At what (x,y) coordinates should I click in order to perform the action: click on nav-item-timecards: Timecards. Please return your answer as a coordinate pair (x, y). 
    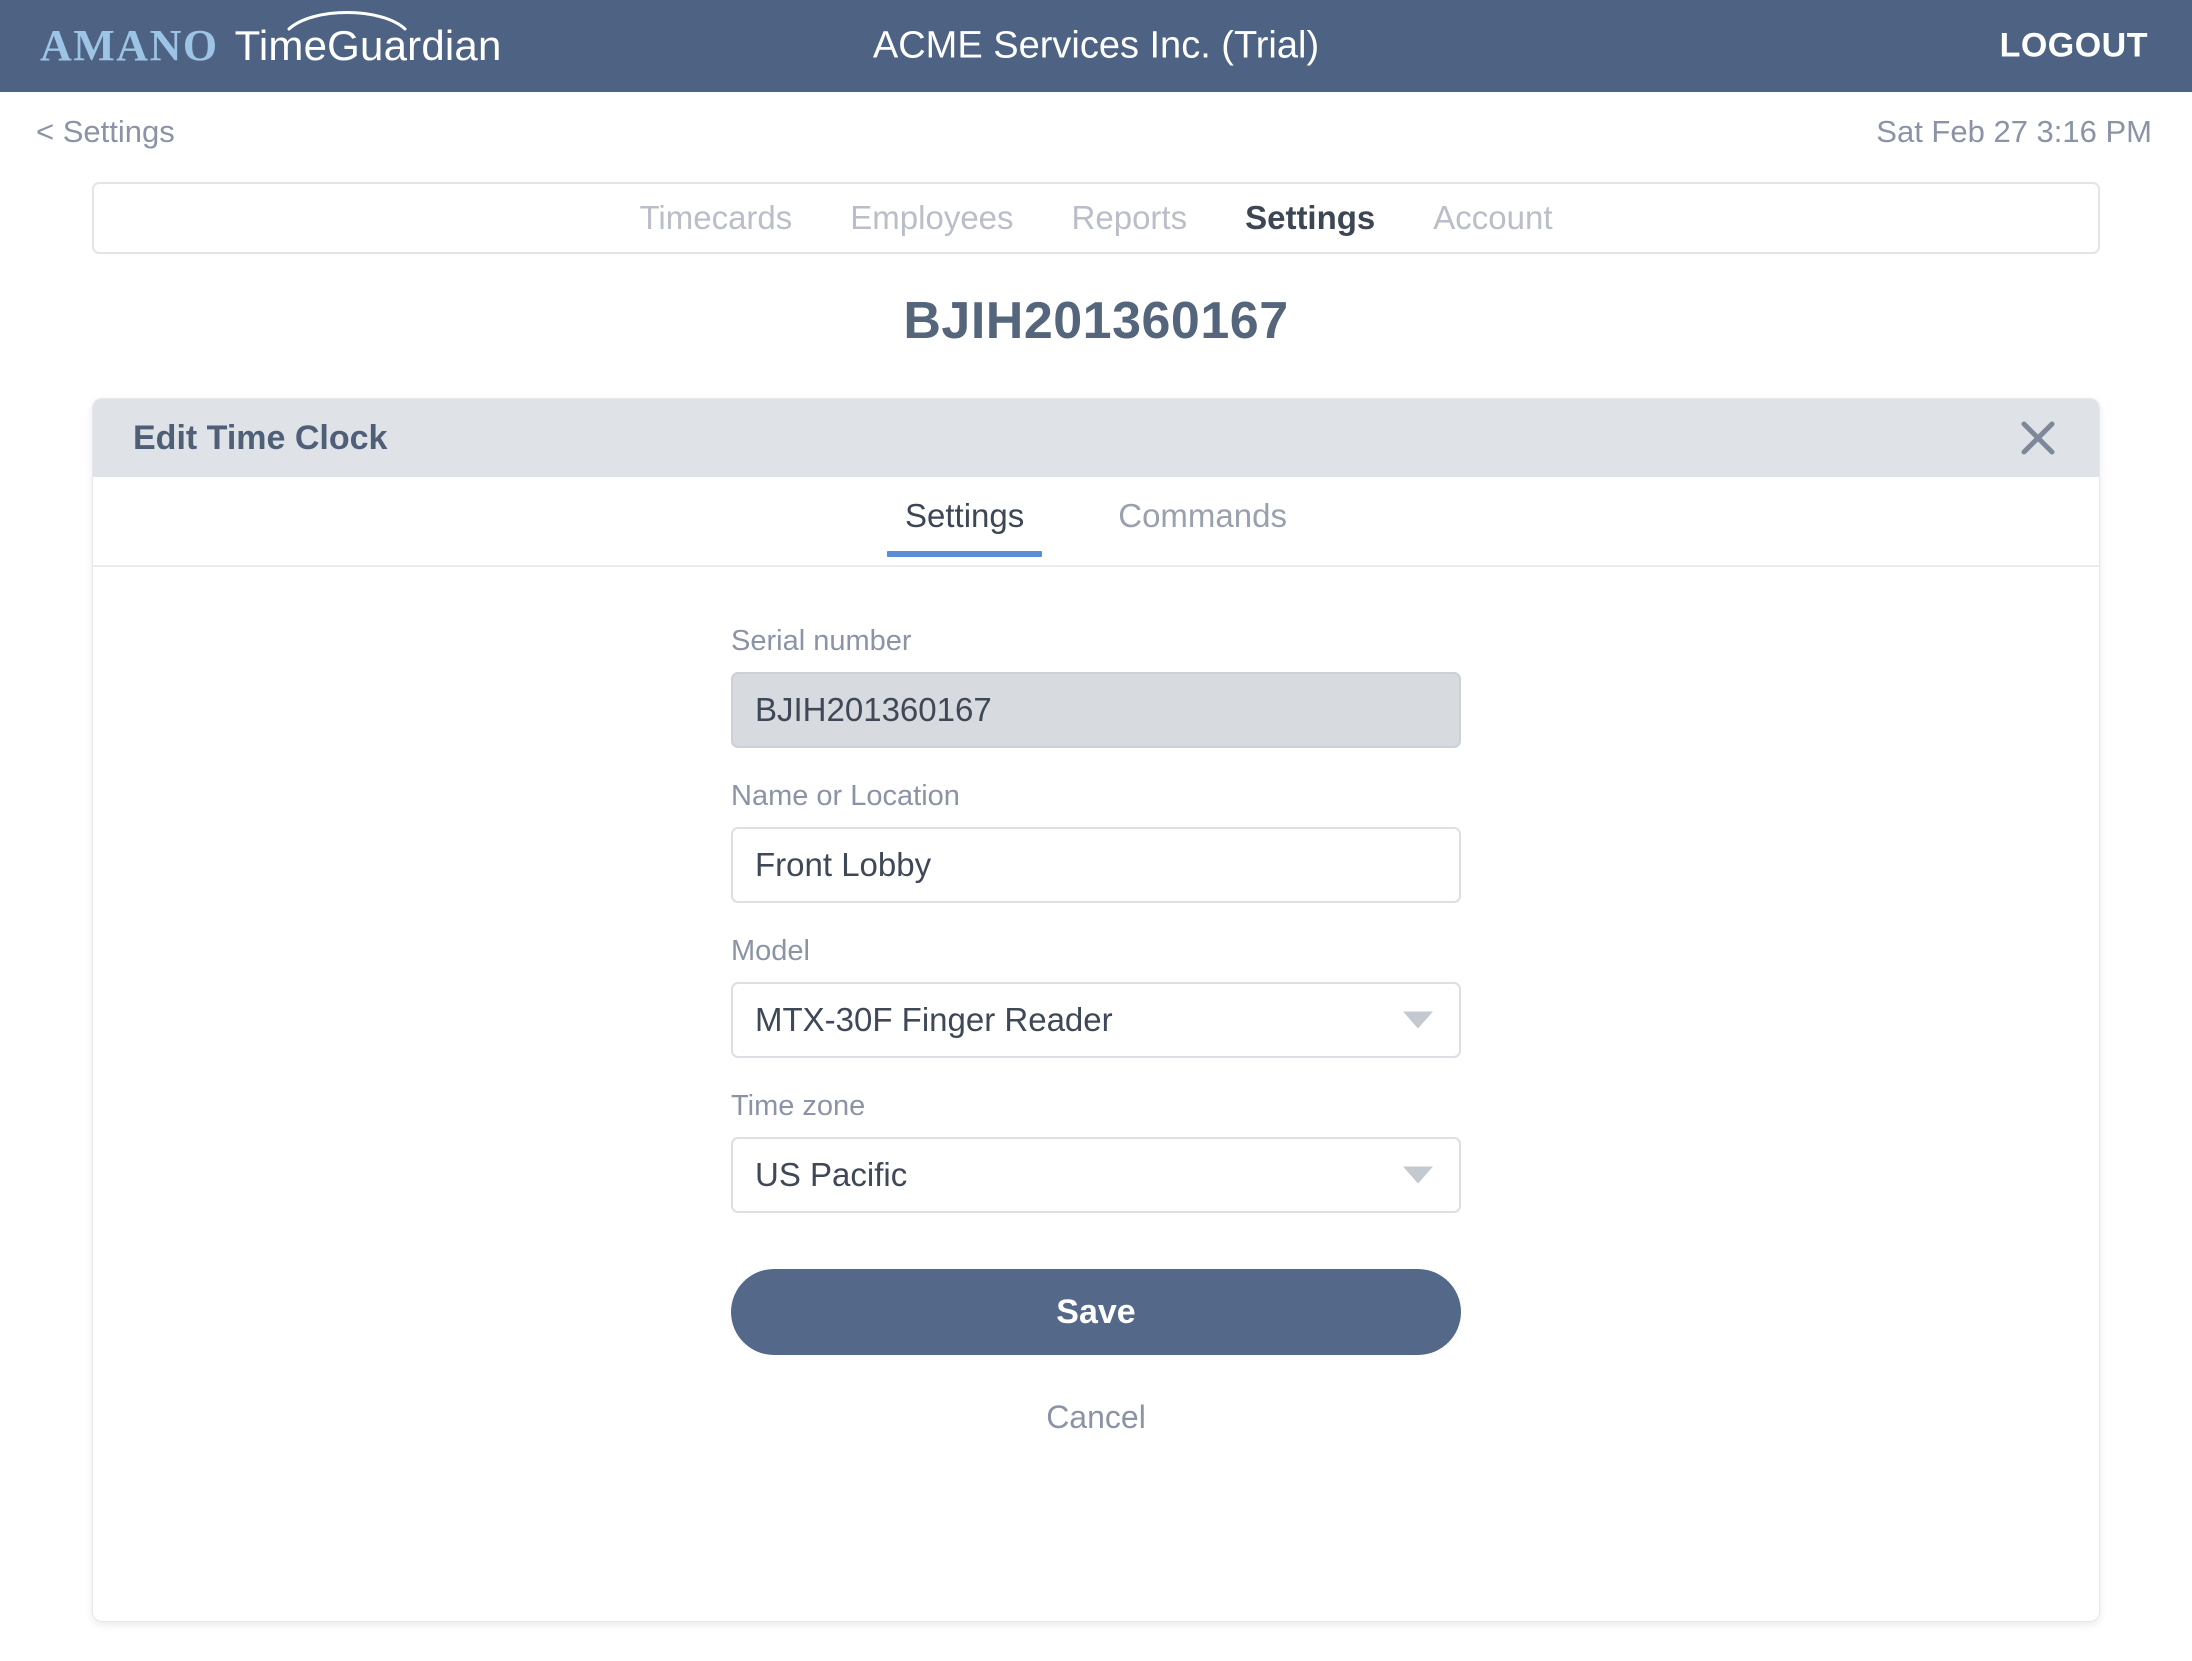
    Looking at the image, I should click on (715, 218).